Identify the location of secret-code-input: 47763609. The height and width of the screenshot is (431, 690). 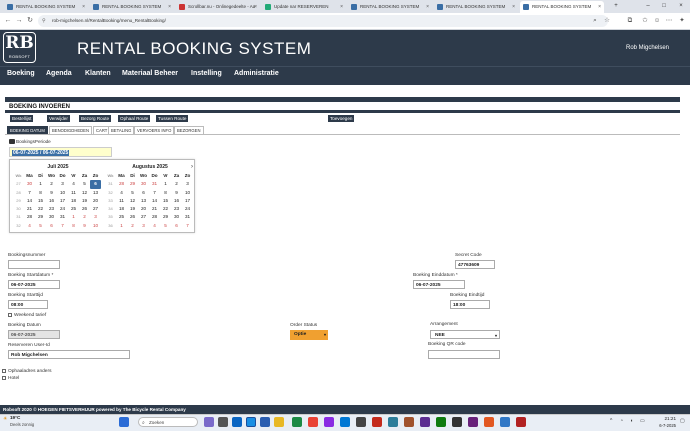
(475, 264).